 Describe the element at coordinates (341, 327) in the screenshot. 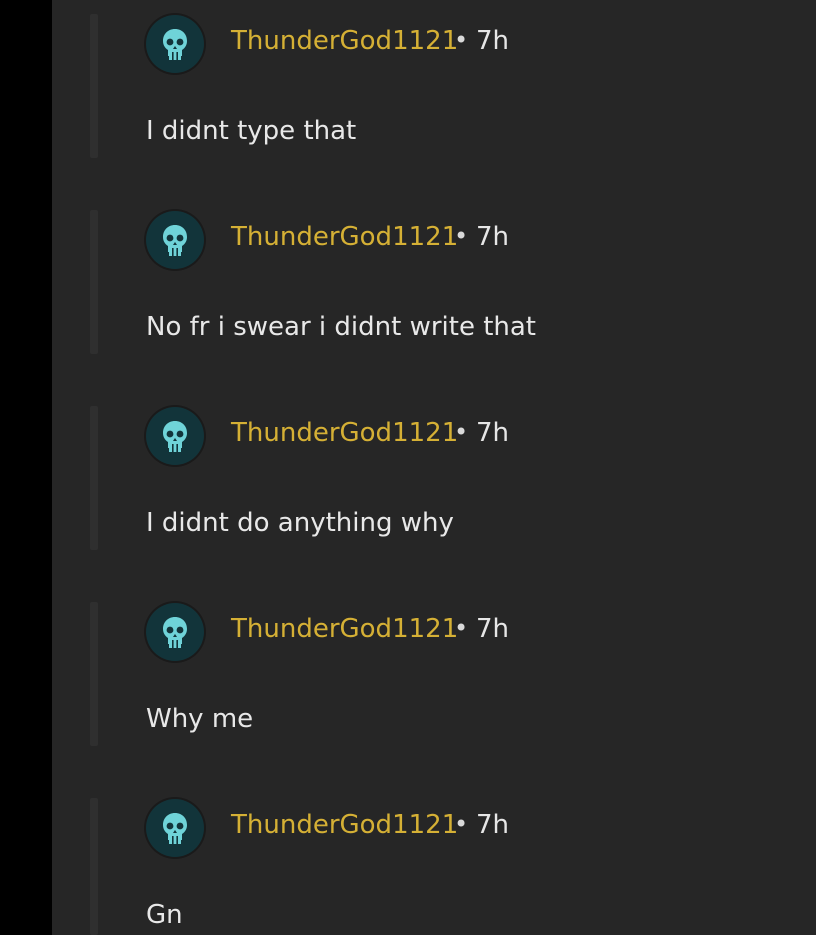

I see `comment-text: No fr i swear i didnt write that` at that location.